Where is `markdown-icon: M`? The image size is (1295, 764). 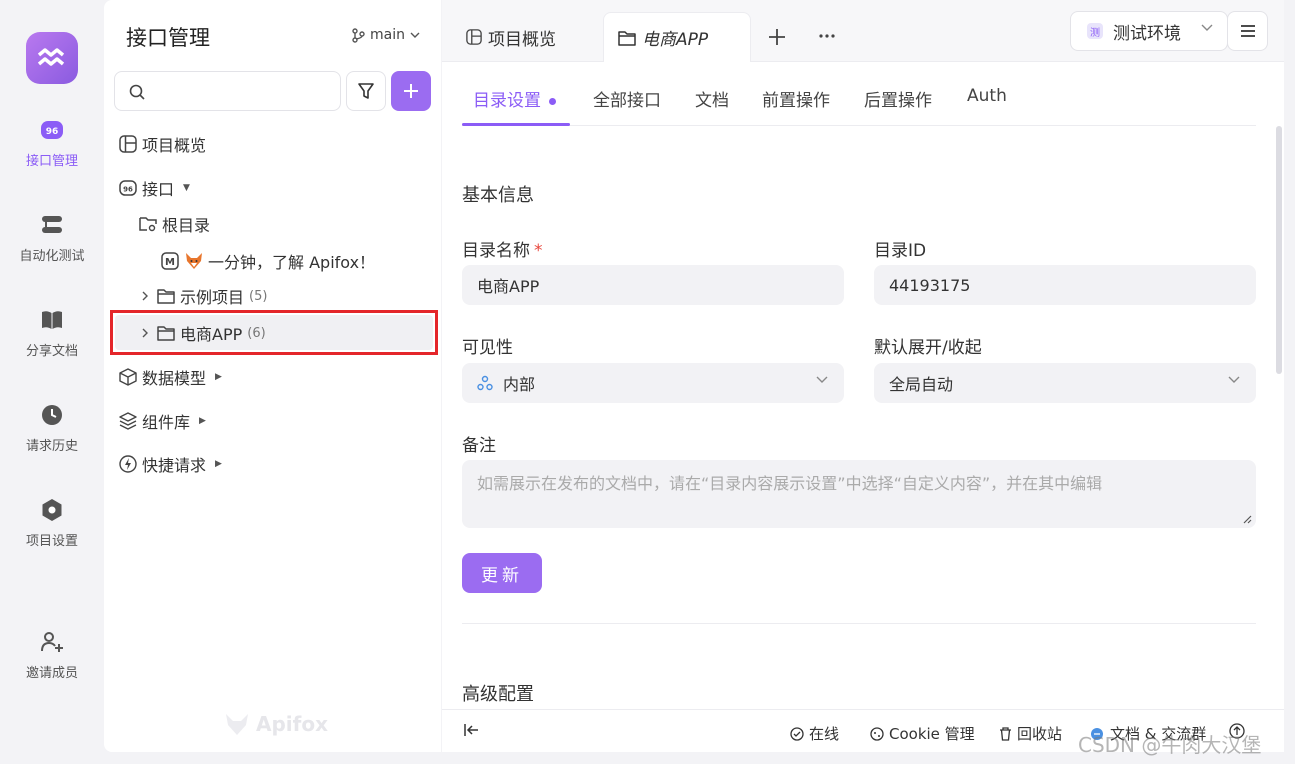 markdown-icon: M is located at coordinates (170, 261).